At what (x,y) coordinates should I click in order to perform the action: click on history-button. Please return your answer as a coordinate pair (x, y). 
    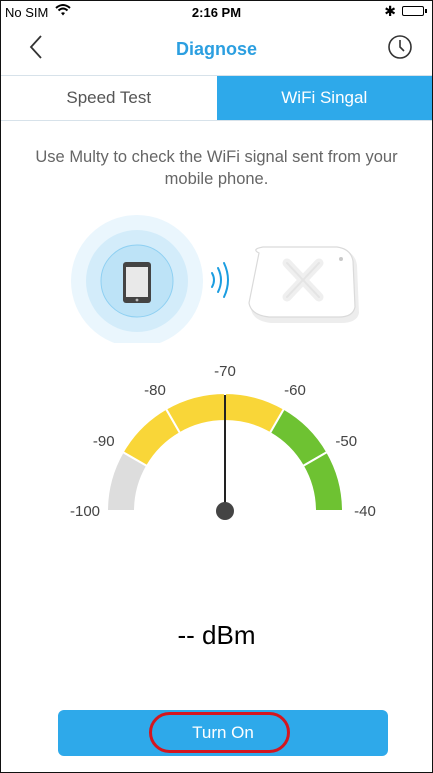
    Looking at the image, I should click on (400, 47).